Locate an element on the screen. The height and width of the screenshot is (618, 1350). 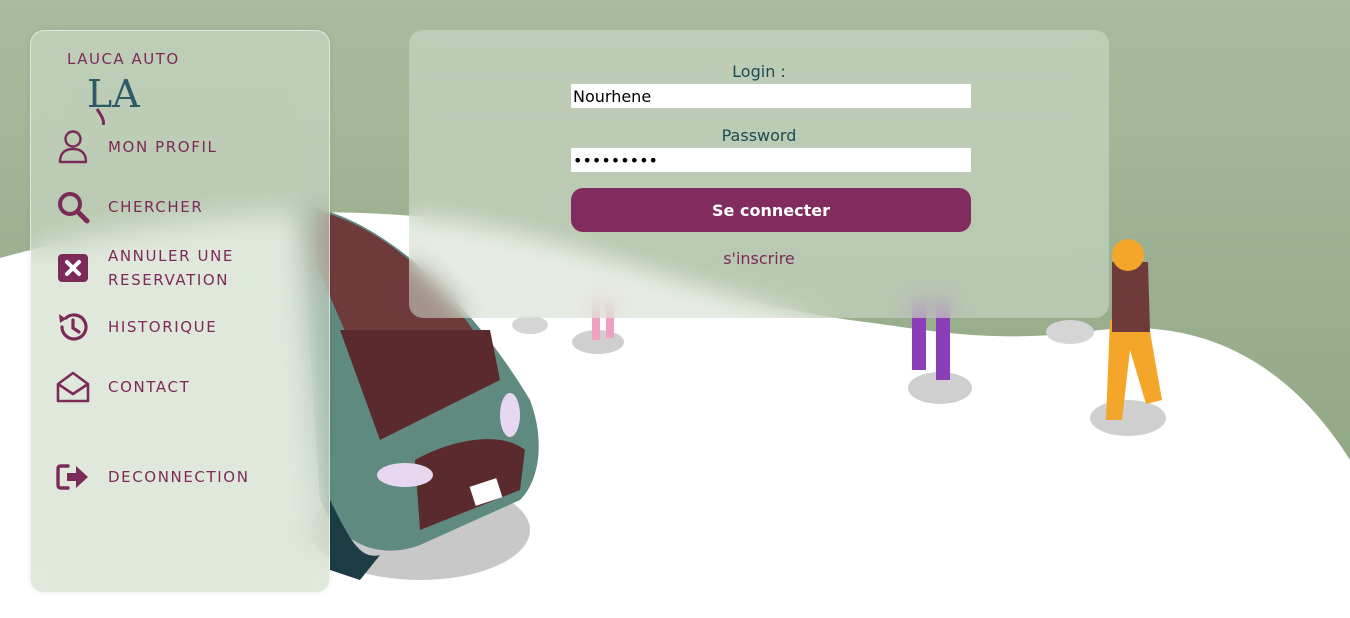
sidebar-item-label: DECONNECTION is located at coordinates (179, 477).